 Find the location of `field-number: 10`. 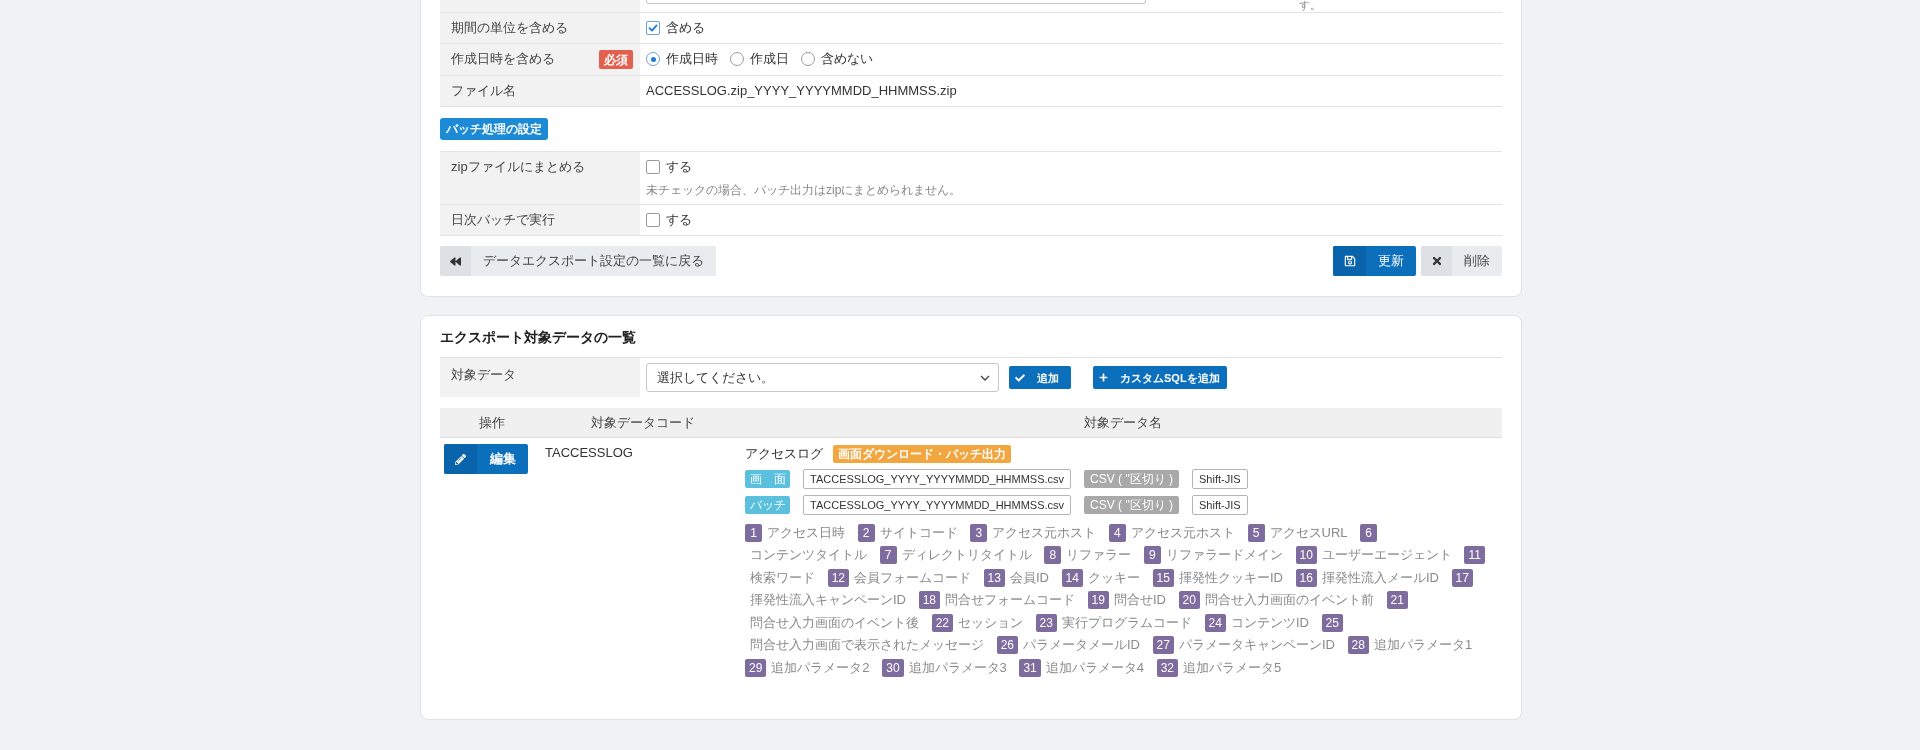

field-number: 10 is located at coordinates (1306, 555).